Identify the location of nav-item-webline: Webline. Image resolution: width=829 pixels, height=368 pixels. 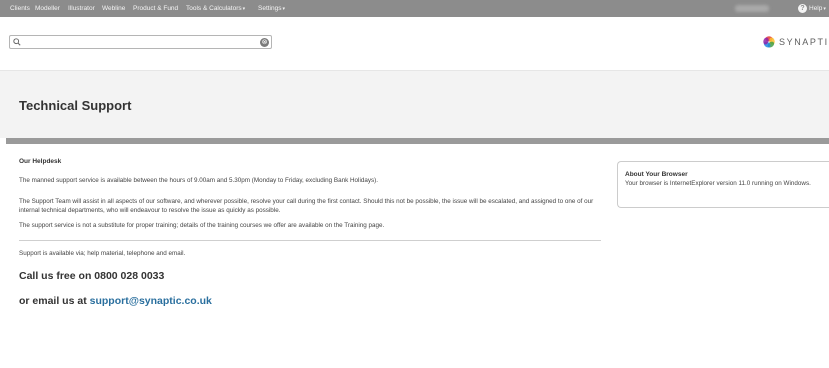
(113, 8).